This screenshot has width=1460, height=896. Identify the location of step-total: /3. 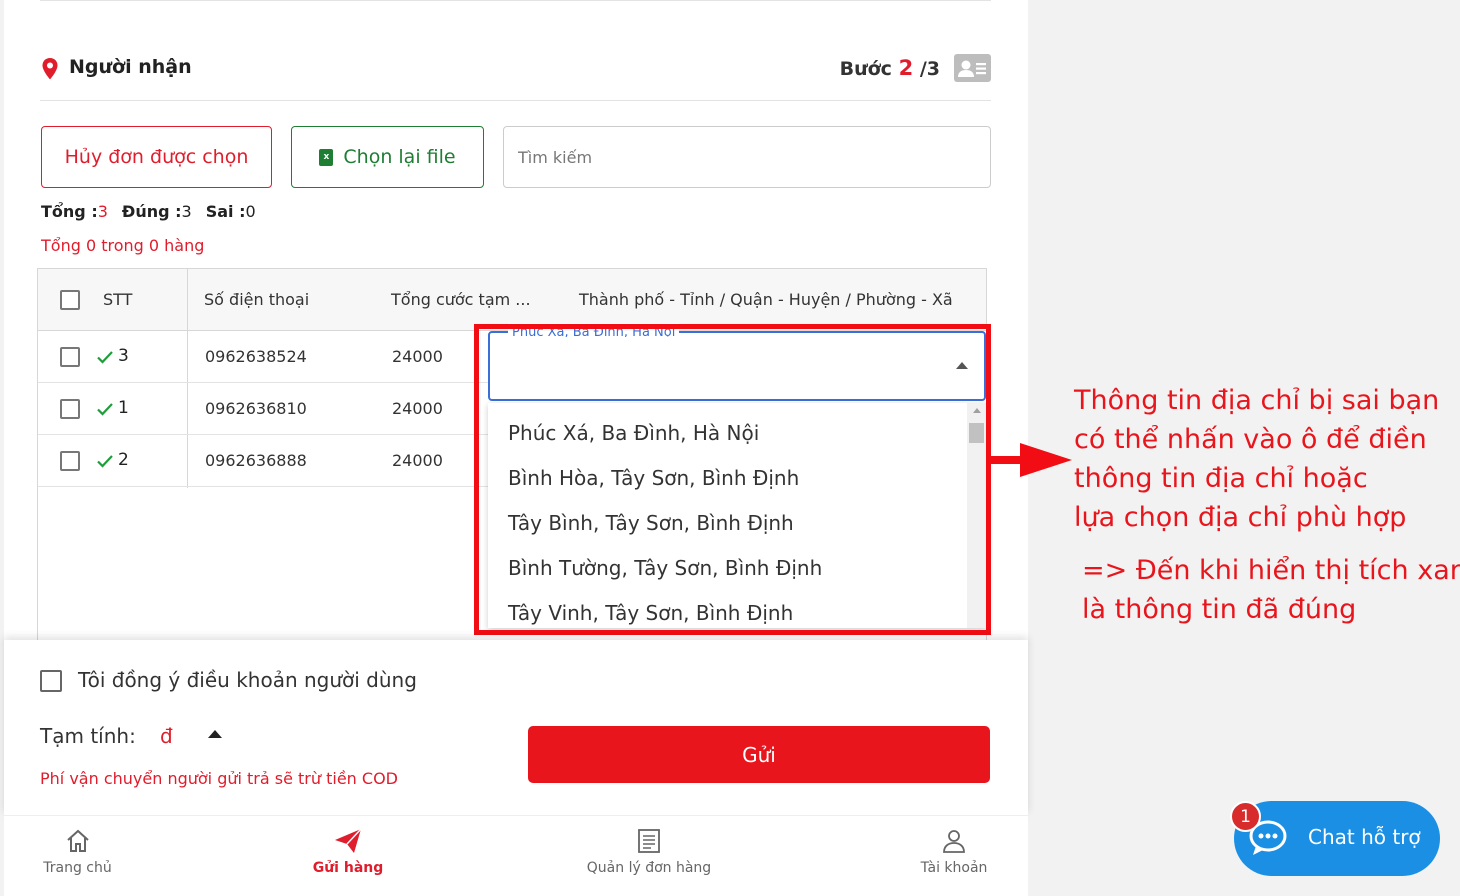
(929, 69).